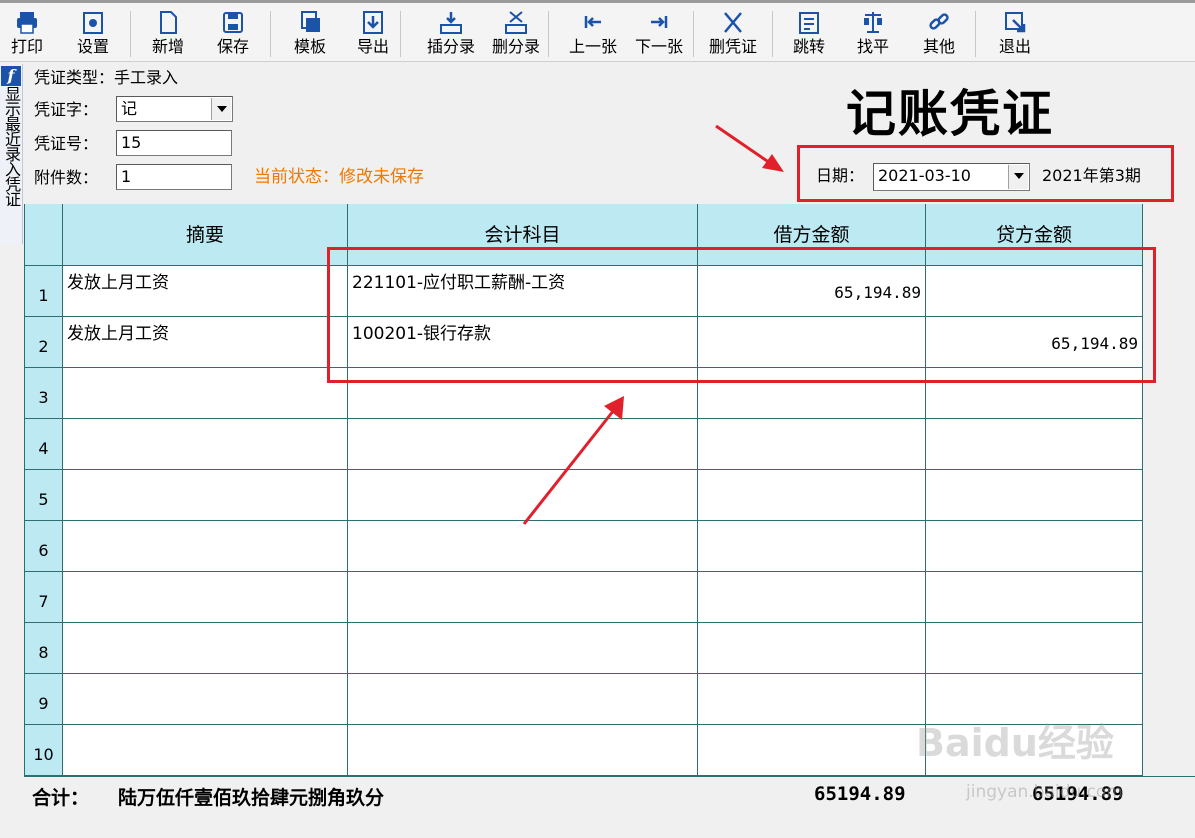 Image resolution: width=1195 pixels, height=838 pixels. What do you see at coordinates (653, 324) in the screenshot?
I see `annotation-arrows` at bounding box center [653, 324].